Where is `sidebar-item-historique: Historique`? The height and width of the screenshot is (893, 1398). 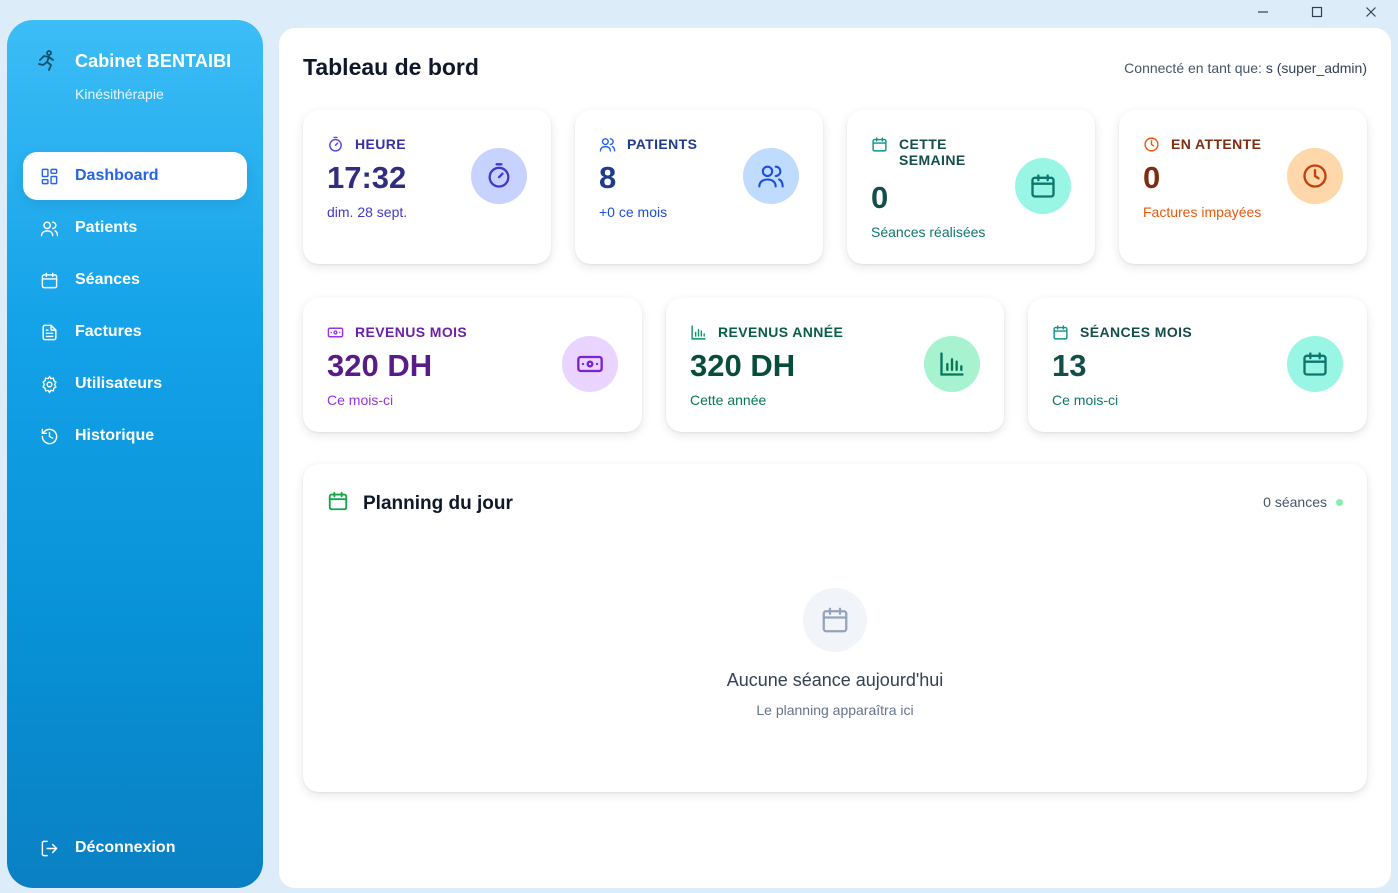
sidebar-item-historique: Historique is located at coordinates (135, 436).